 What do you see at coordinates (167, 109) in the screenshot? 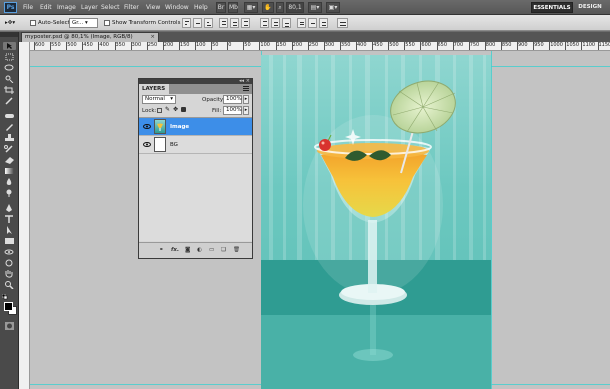
I see `lock-image-icon: ✎` at bounding box center [167, 109].